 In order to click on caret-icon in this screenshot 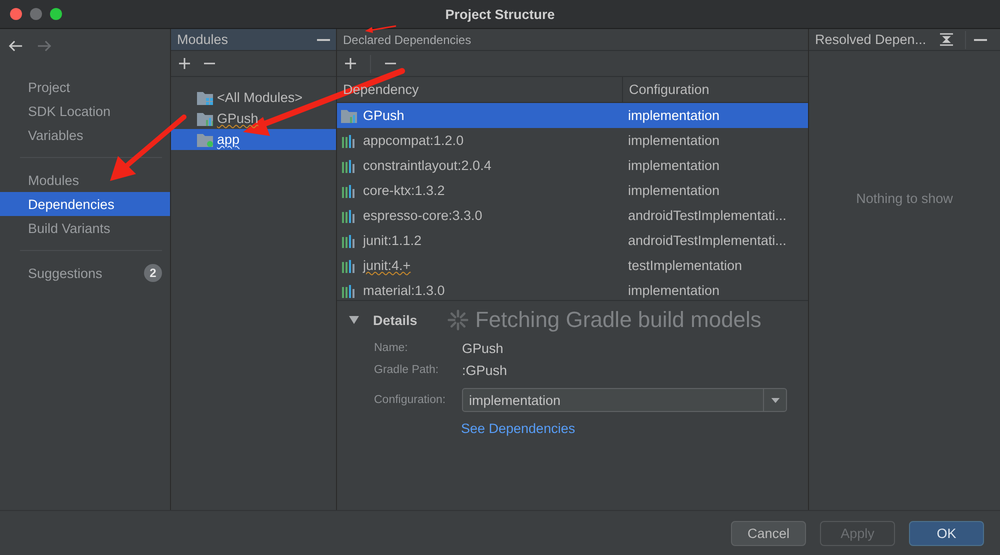, I will do `click(775, 400)`.